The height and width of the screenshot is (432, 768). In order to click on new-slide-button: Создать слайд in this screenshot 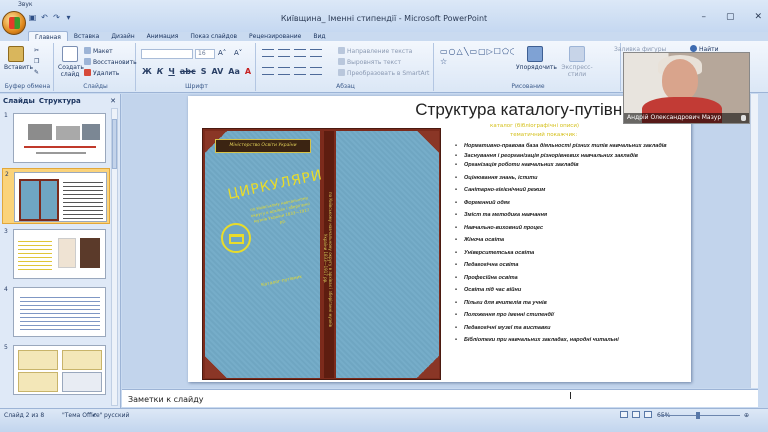, I will do `click(71, 62)`.